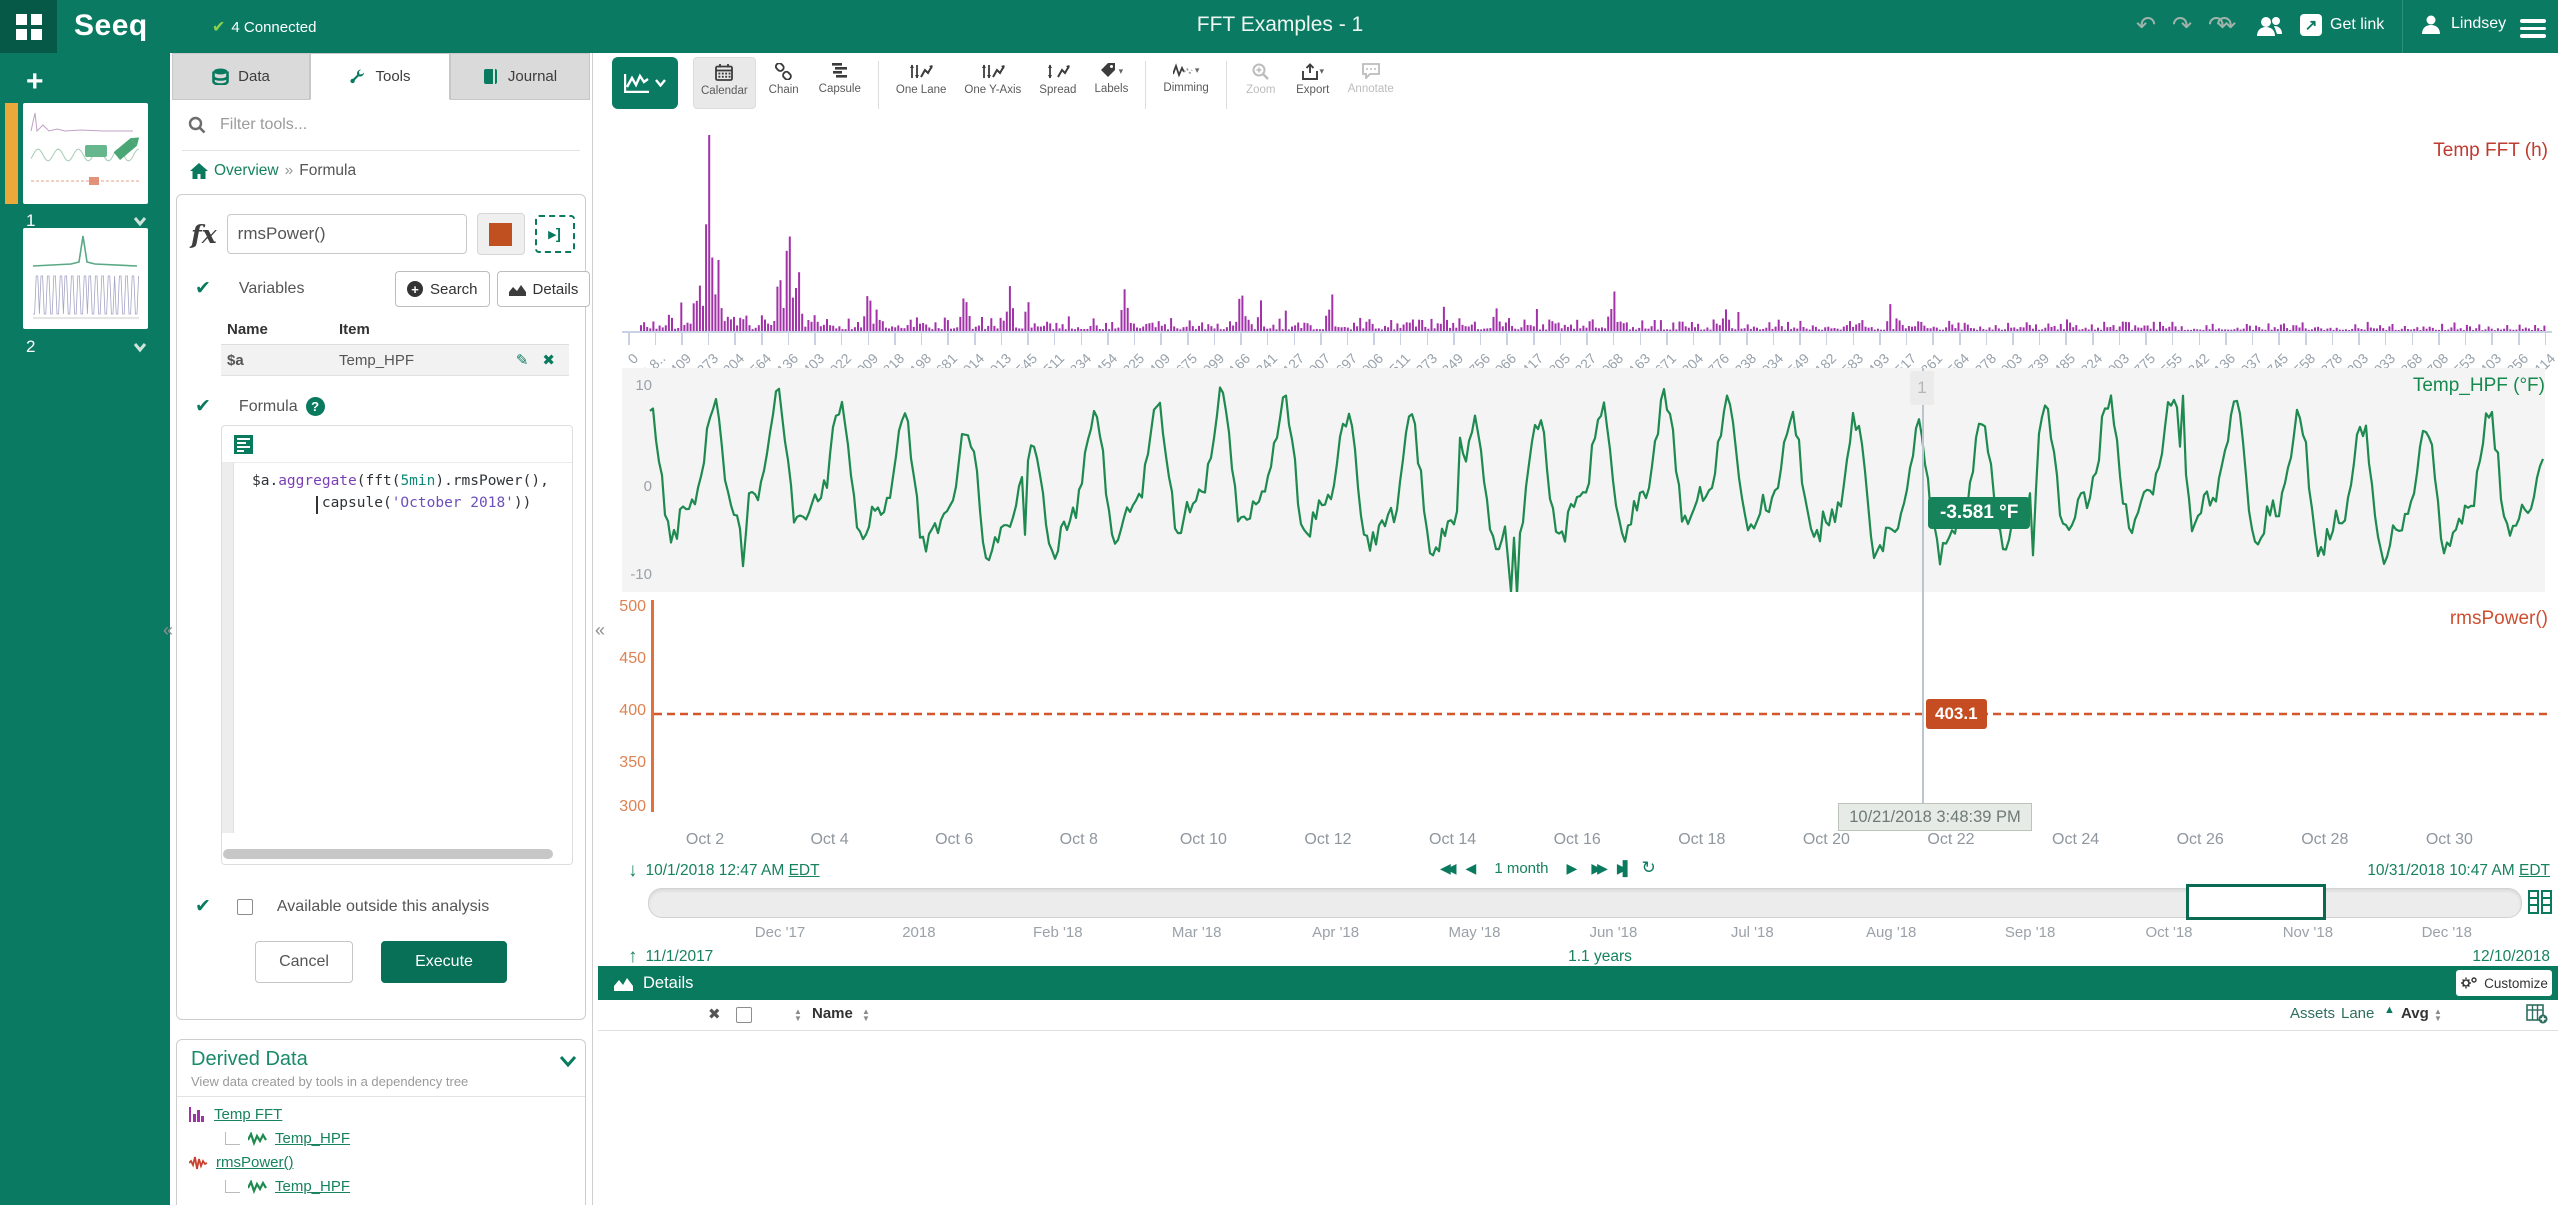 The height and width of the screenshot is (1205, 2558). Describe the element at coordinates (2402, 26) in the screenshot. I see `topbar-divider` at that location.